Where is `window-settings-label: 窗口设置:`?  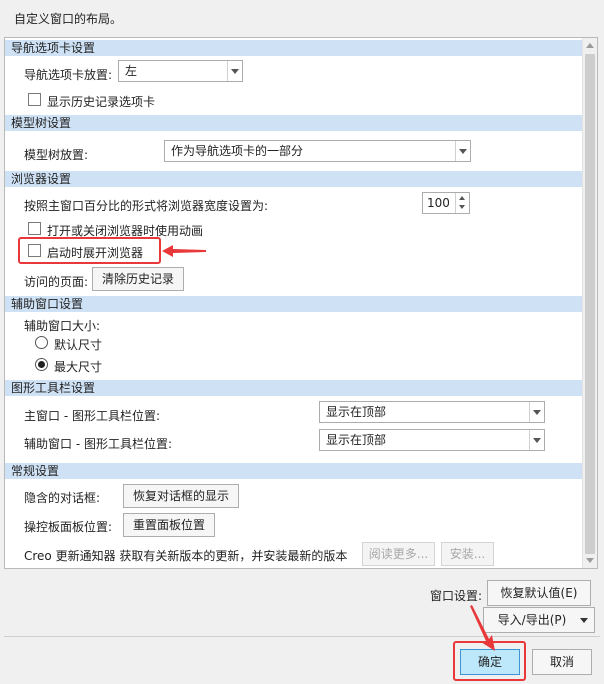
window-settings-label: 窗口设置: is located at coordinates (456, 596).